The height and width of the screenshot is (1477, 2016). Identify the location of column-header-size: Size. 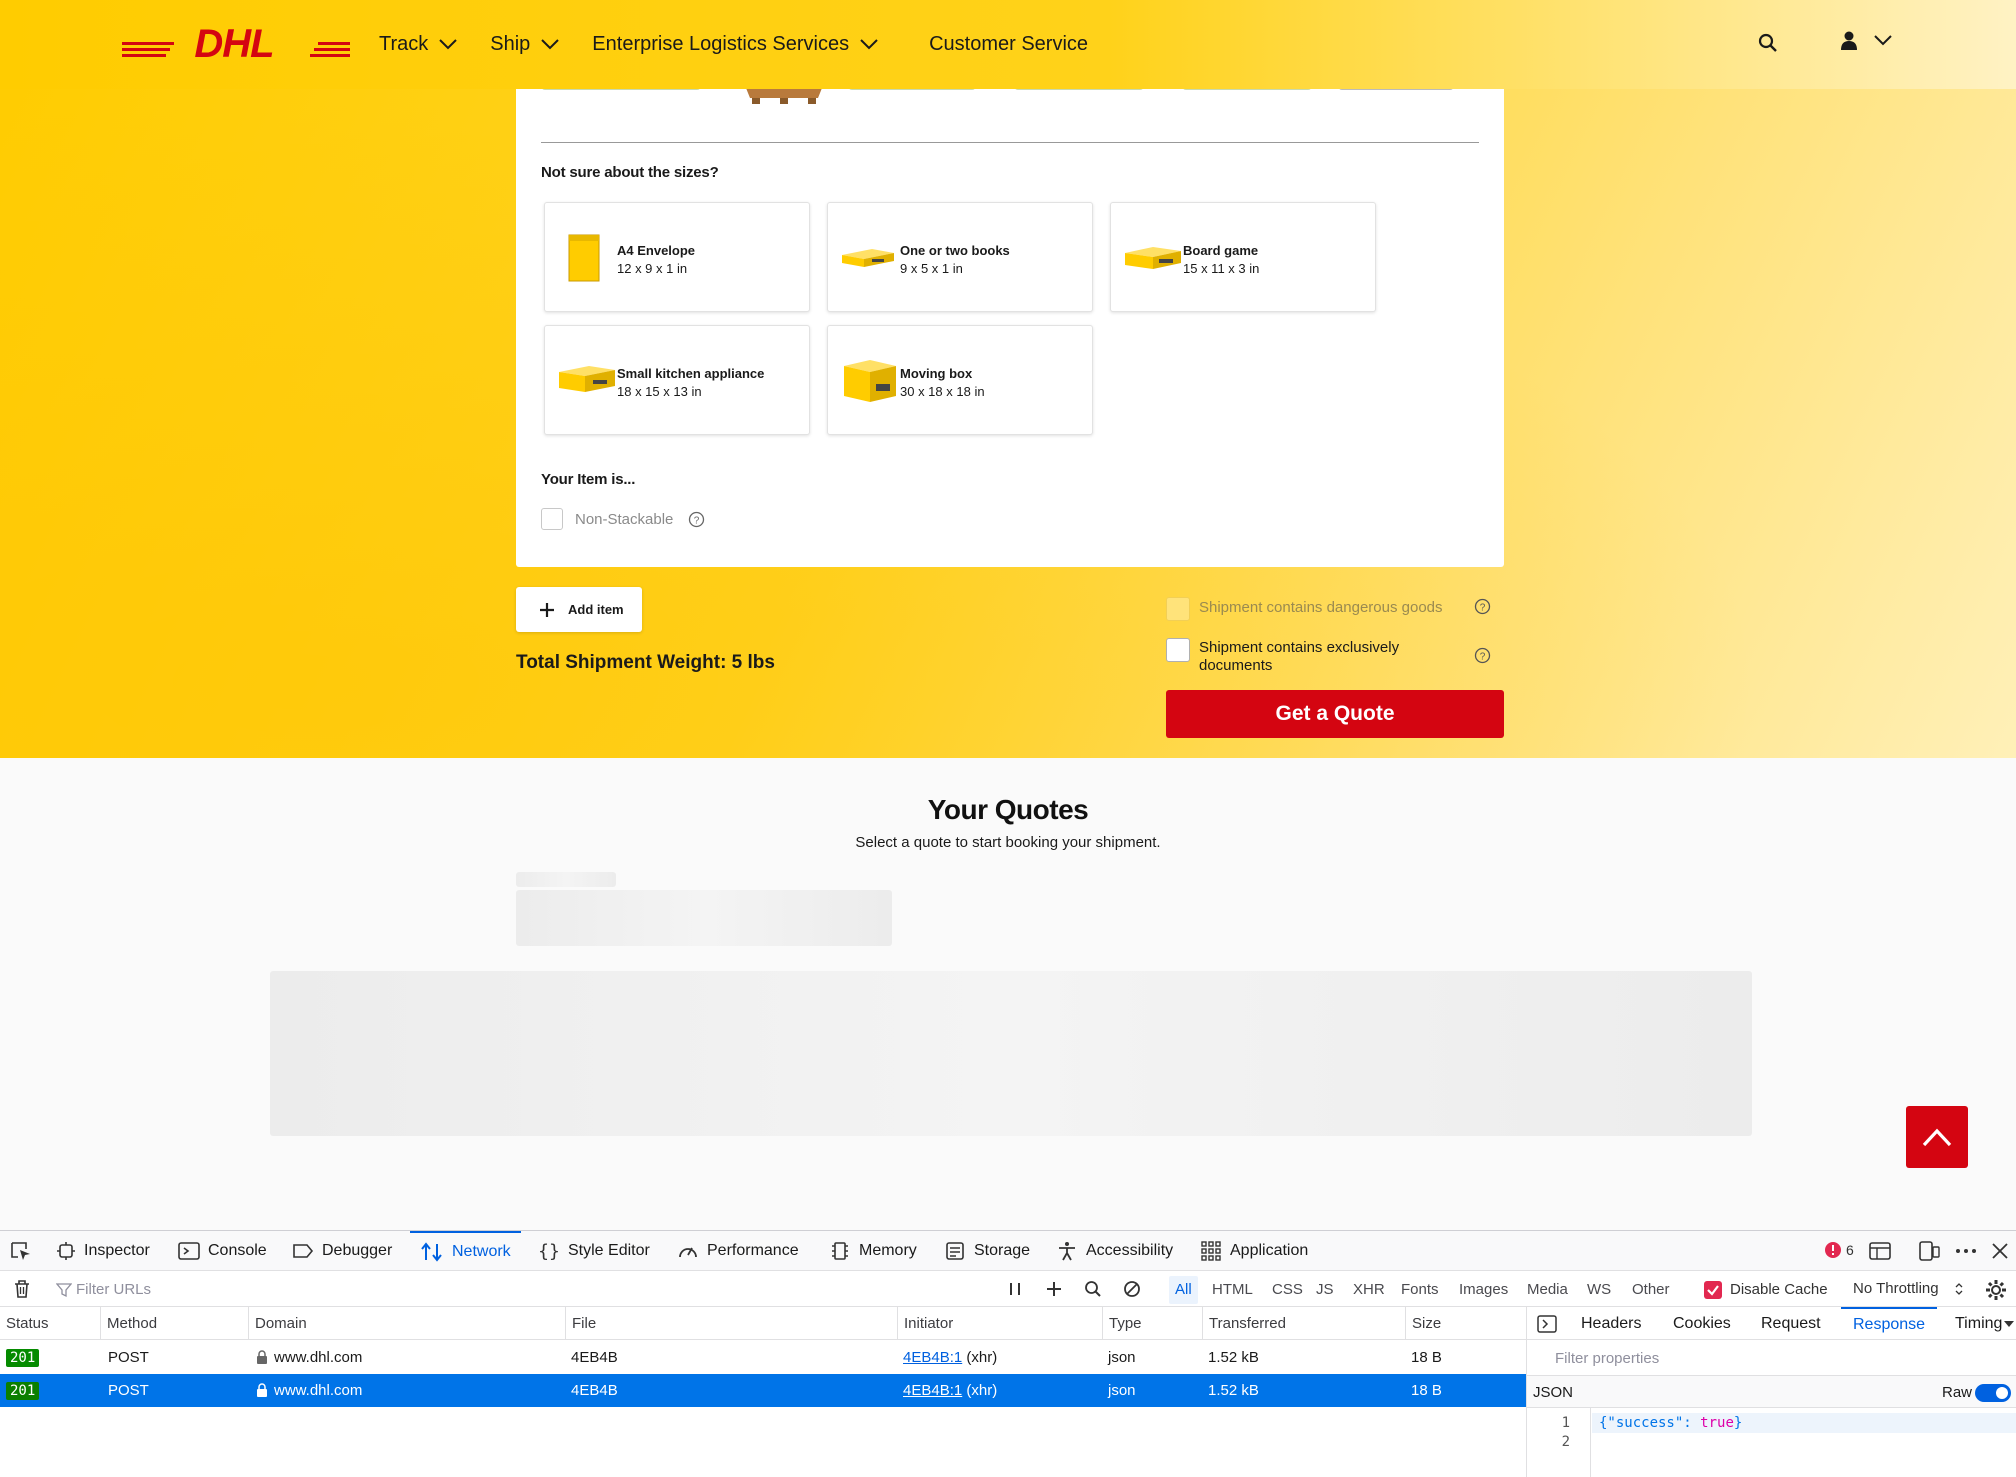
(1423, 1323).